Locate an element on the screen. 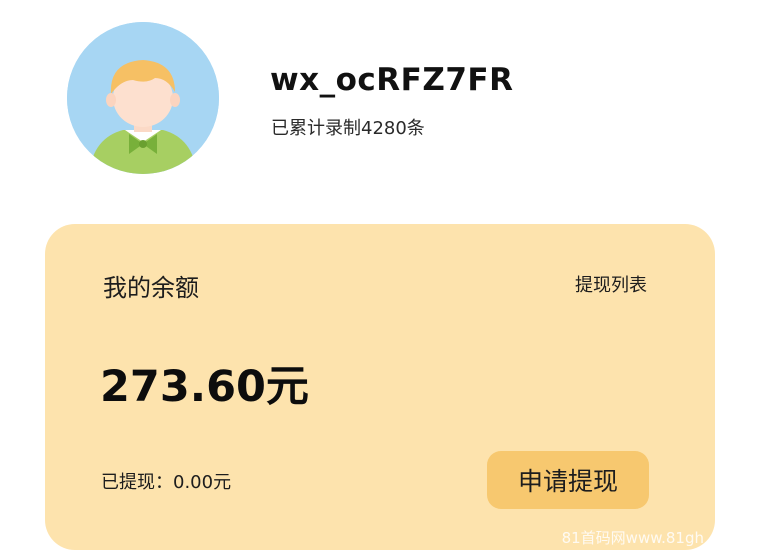 The width and height of the screenshot is (760, 556). watermark: 81首码网www.81gh is located at coordinates (632, 538).